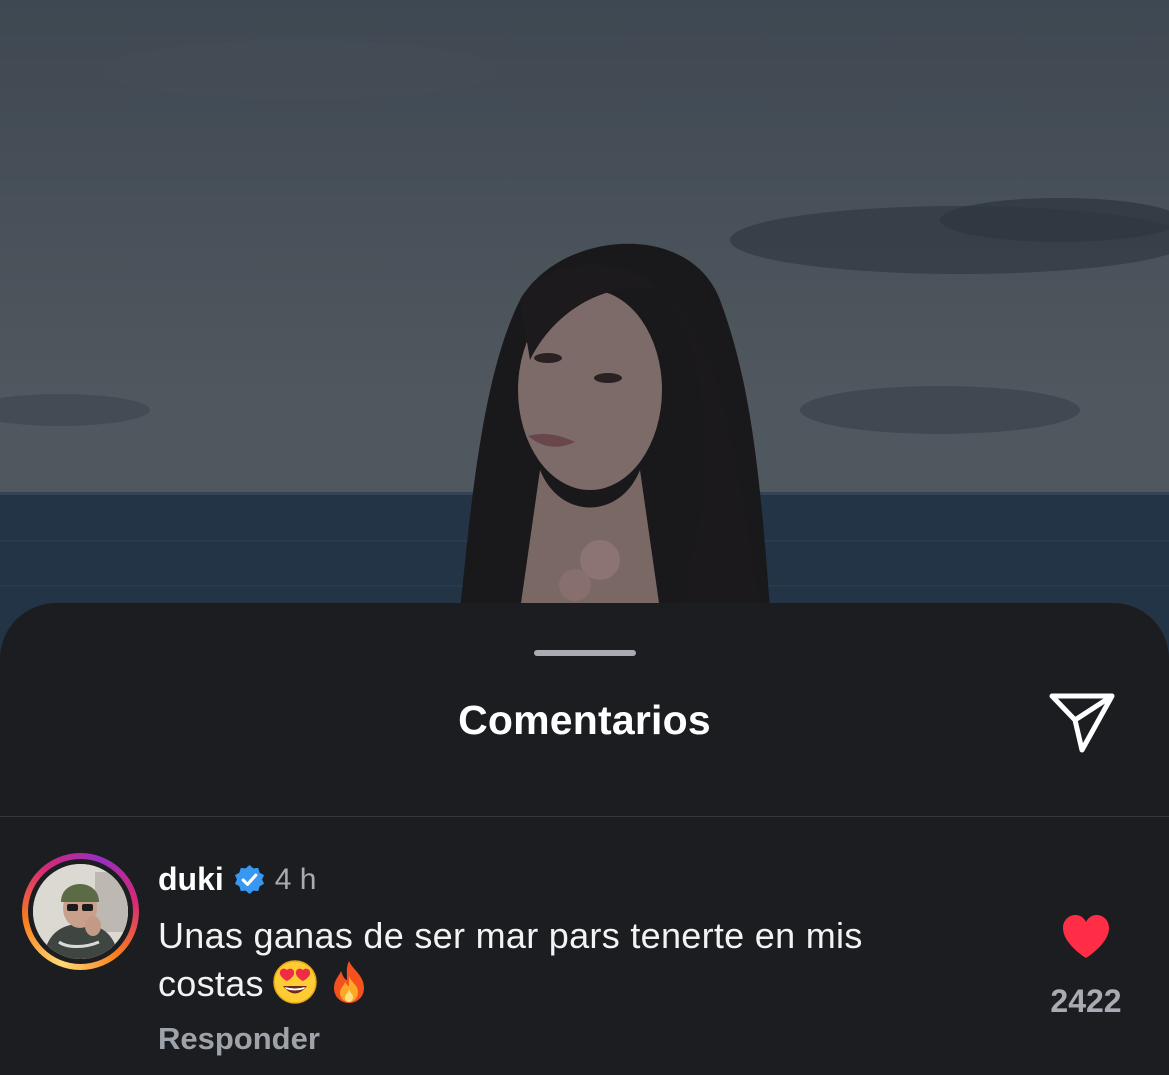 Image resolution: width=1169 pixels, height=1075 pixels. What do you see at coordinates (1086, 1001) in the screenshot?
I see `like-count: 2422` at bounding box center [1086, 1001].